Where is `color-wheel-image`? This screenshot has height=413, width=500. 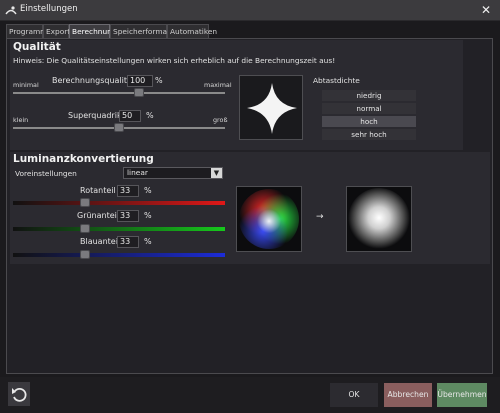
color-wheel-image is located at coordinates (269, 219).